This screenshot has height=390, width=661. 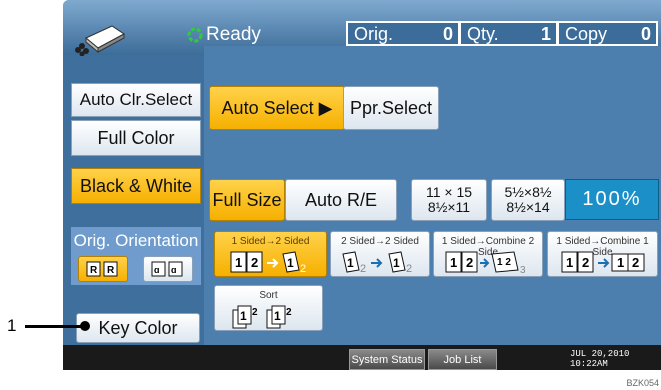 I want to click on duplex-label: 1 Sided→2 Sided, so click(x=270, y=241).